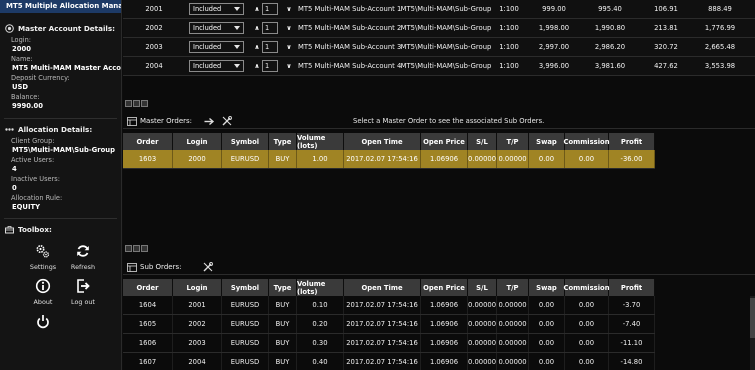 This screenshot has width=755, height=370. I want to click on divider, so click(60, 118).